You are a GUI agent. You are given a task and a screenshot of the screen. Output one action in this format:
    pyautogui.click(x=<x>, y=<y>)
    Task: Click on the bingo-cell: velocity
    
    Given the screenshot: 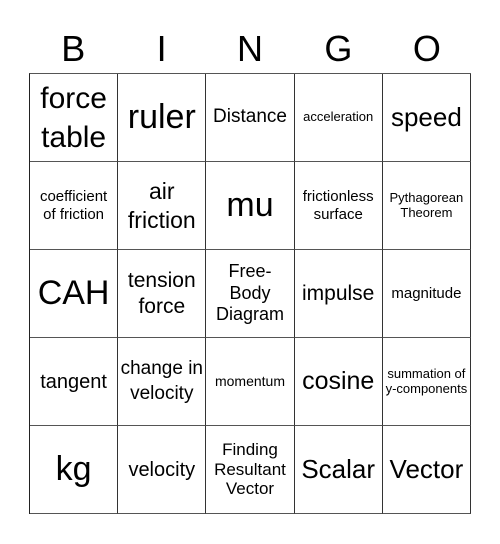 What is the action you would take?
    pyautogui.click(x=162, y=470)
    